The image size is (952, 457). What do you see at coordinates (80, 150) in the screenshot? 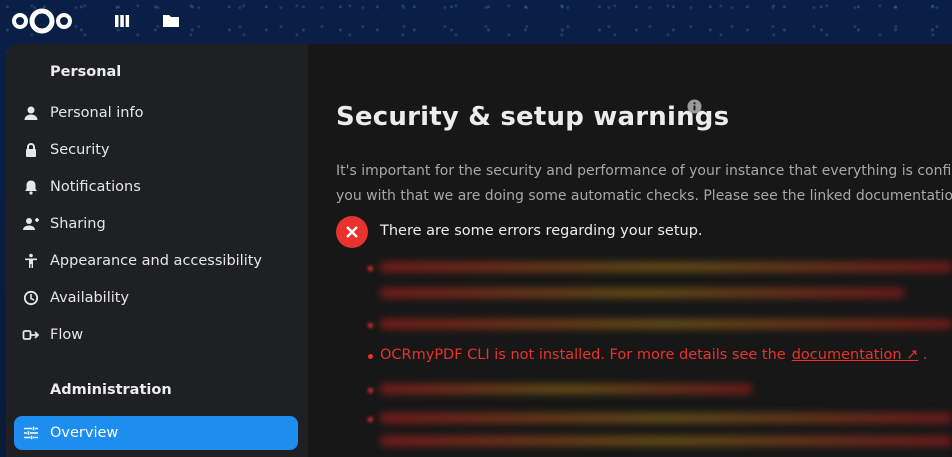
I see `sidebar-item-label: Security` at bounding box center [80, 150].